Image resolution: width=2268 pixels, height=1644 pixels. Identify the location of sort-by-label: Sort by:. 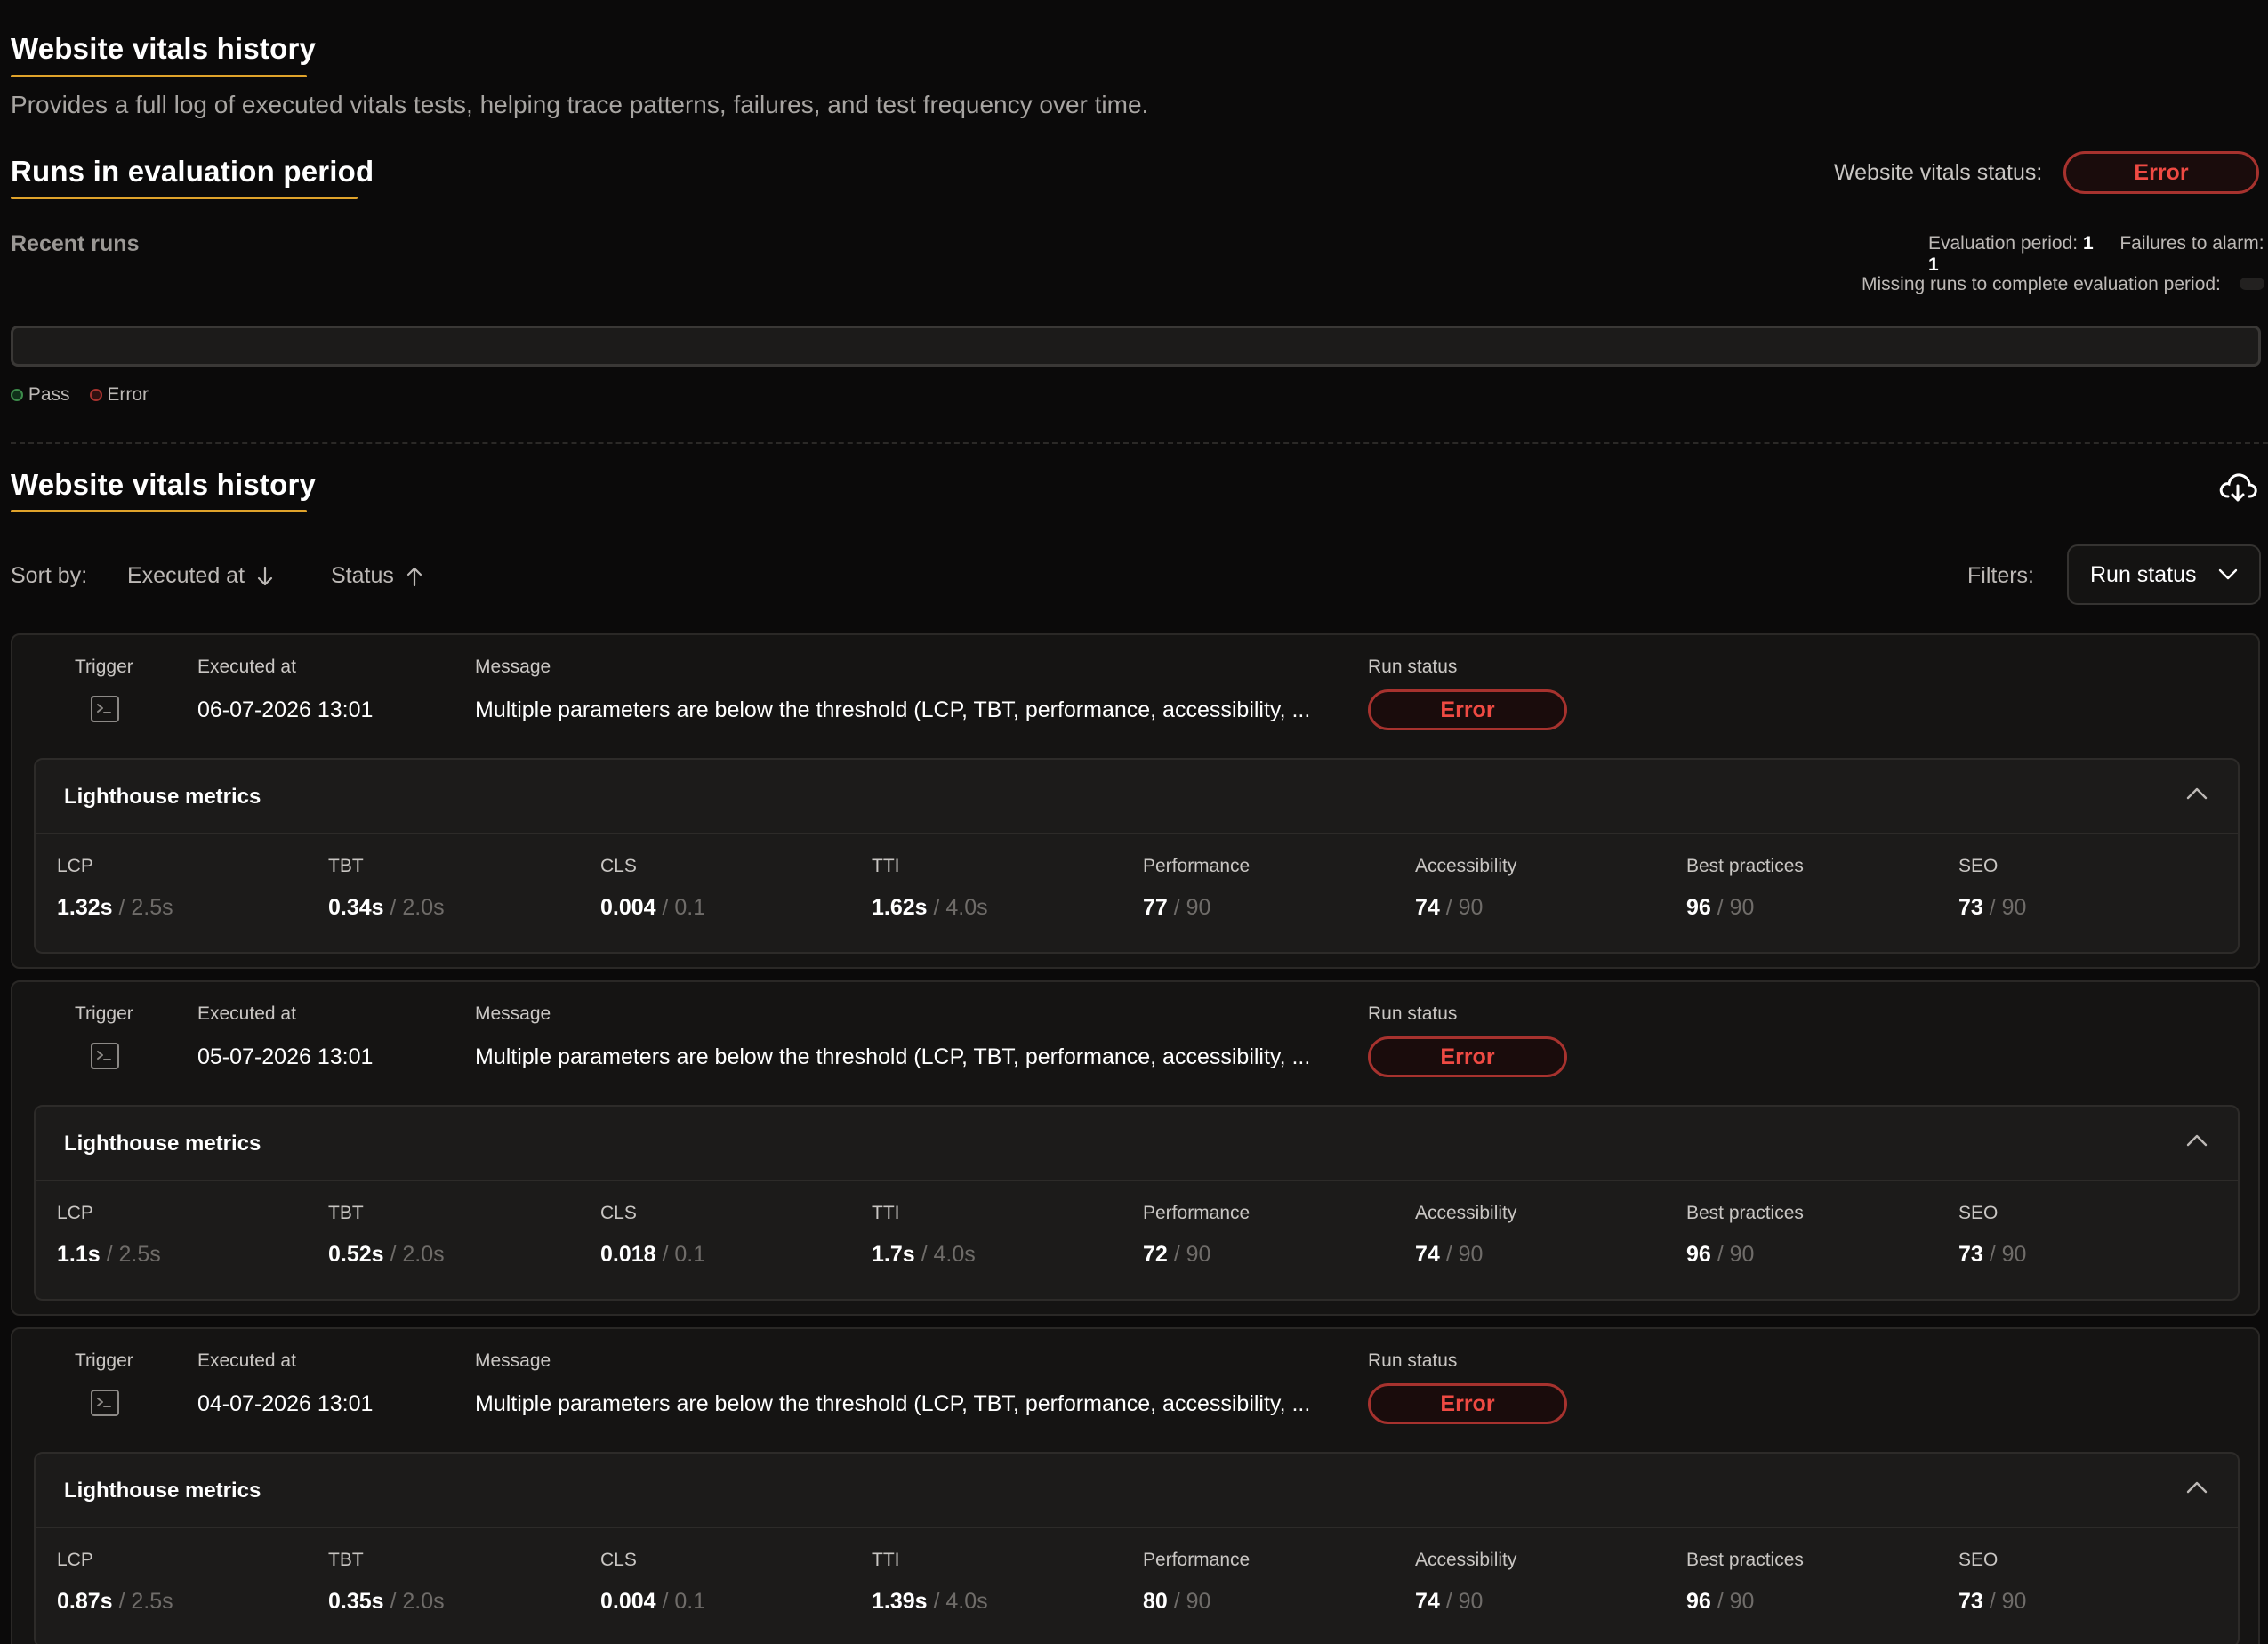
(49, 575).